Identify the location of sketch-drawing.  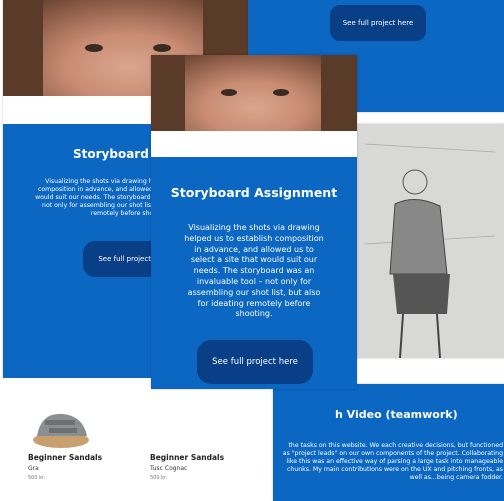
(429, 241).